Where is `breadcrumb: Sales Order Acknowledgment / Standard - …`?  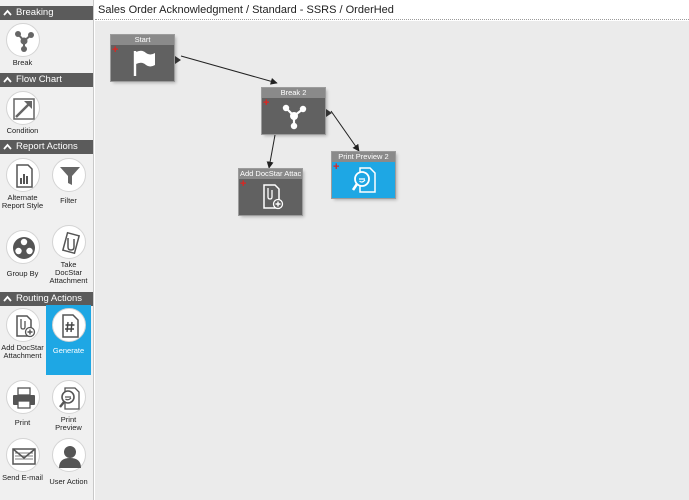
breadcrumb: Sales Order Acknowledgment / Standard - … is located at coordinates (246, 10).